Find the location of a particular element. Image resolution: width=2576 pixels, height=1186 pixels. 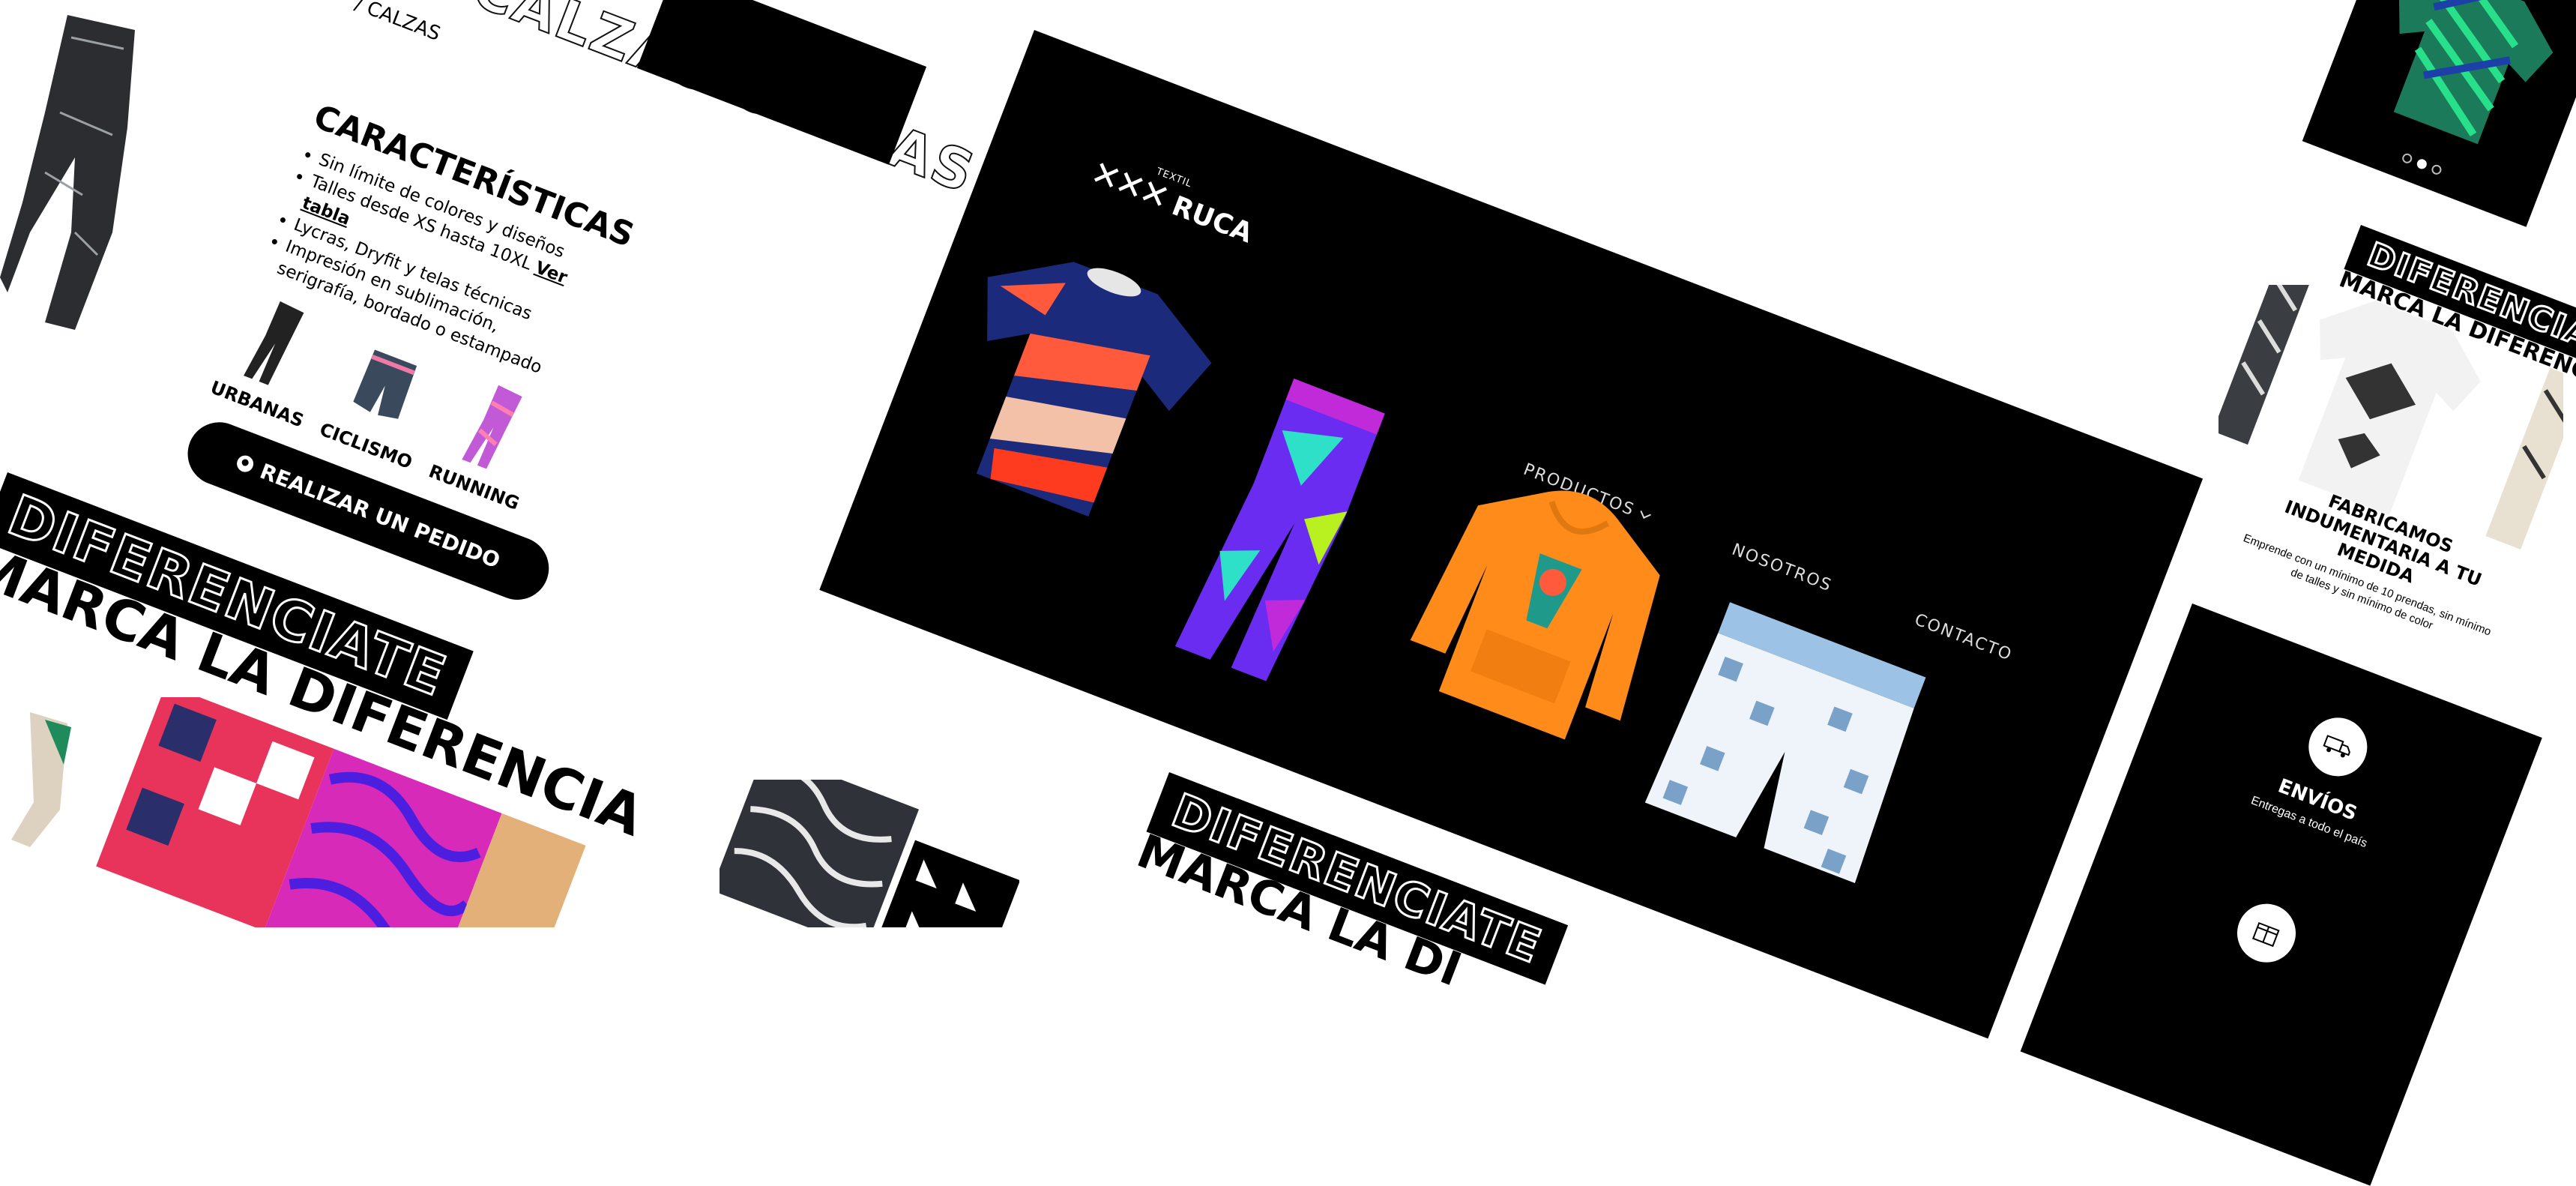

box-icon is located at coordinates (2265, 934).